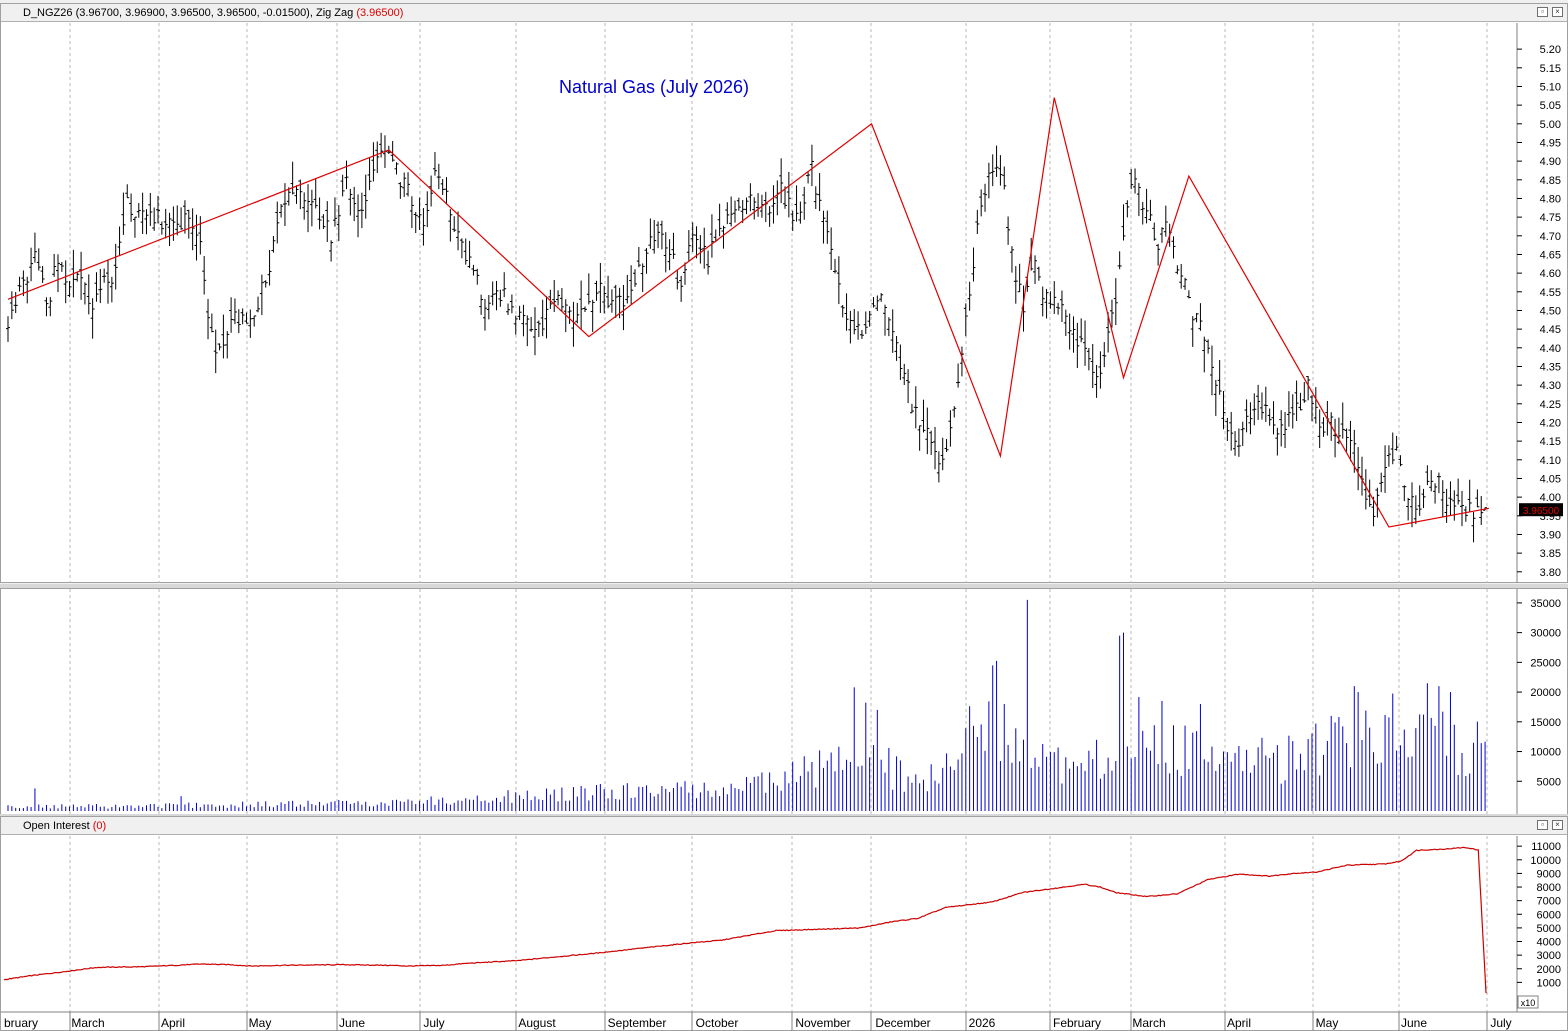 The width and height of the screenshot is (1568, 1031). Describe the element at coordinates (637, 1023) in the screenshot. I see `x-tick-label: September` at that location.